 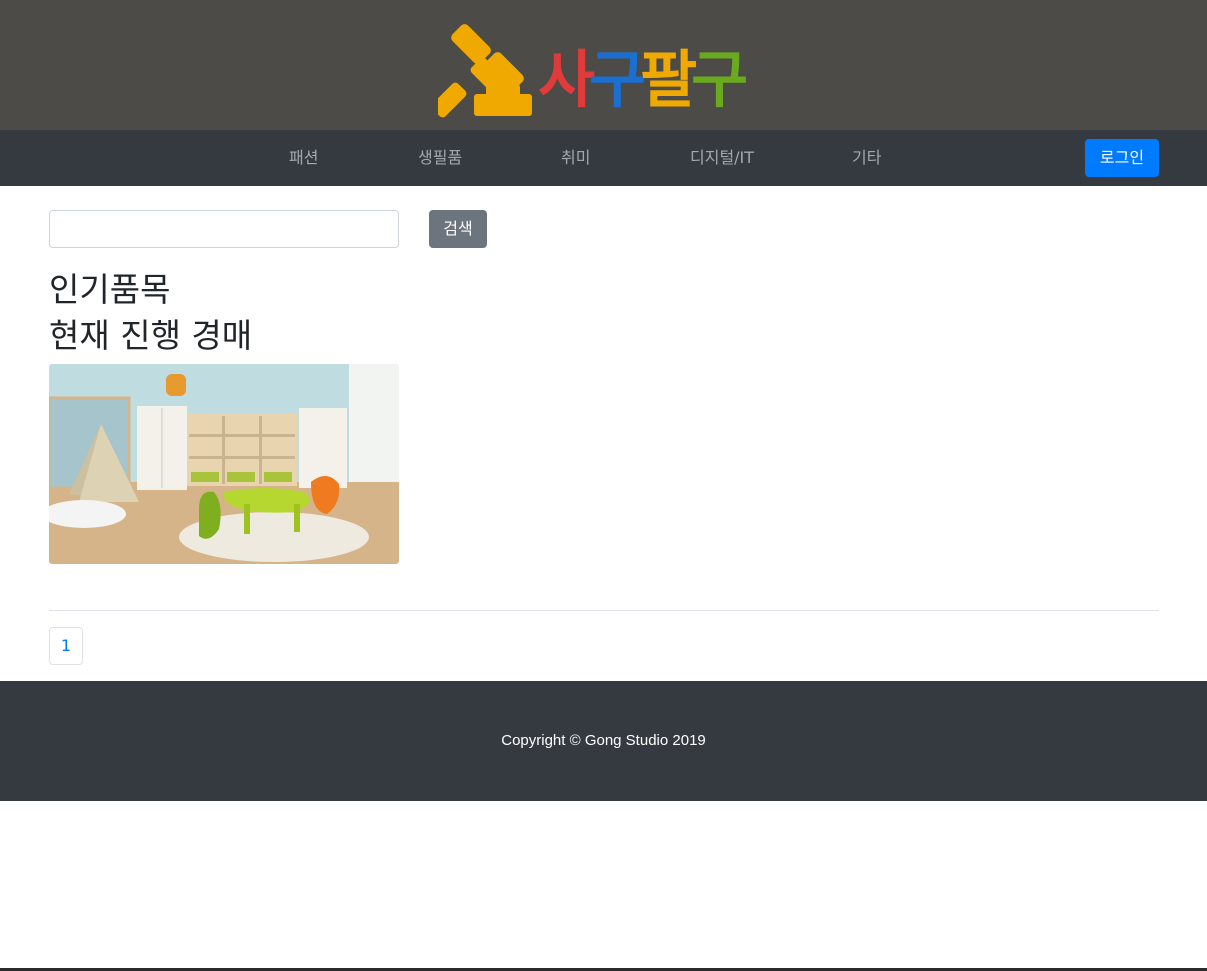 What do you see at coordinates (440, 158) in the screenshot?
I see `nav-item-daily-necessities: 생필품` at bounding box center [440, 158].